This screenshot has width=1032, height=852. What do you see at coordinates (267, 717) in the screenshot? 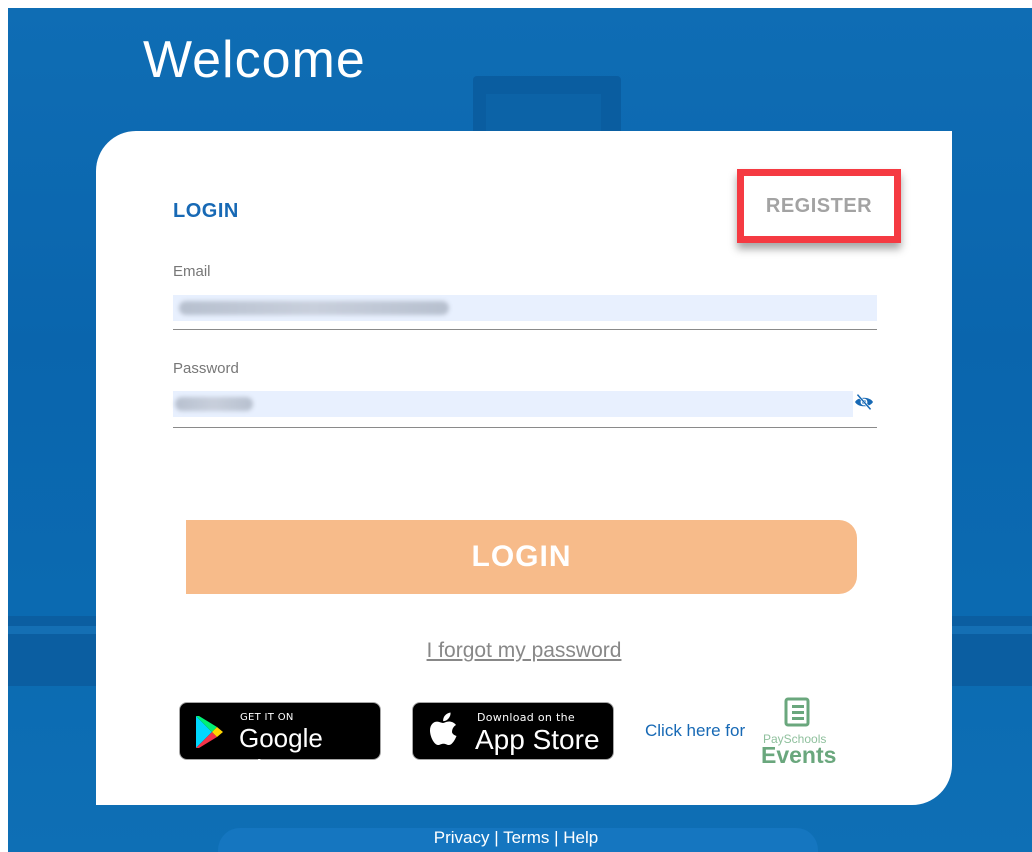
I see `google-play-small-text: GET IT ON` at bounding box center [267, 717].